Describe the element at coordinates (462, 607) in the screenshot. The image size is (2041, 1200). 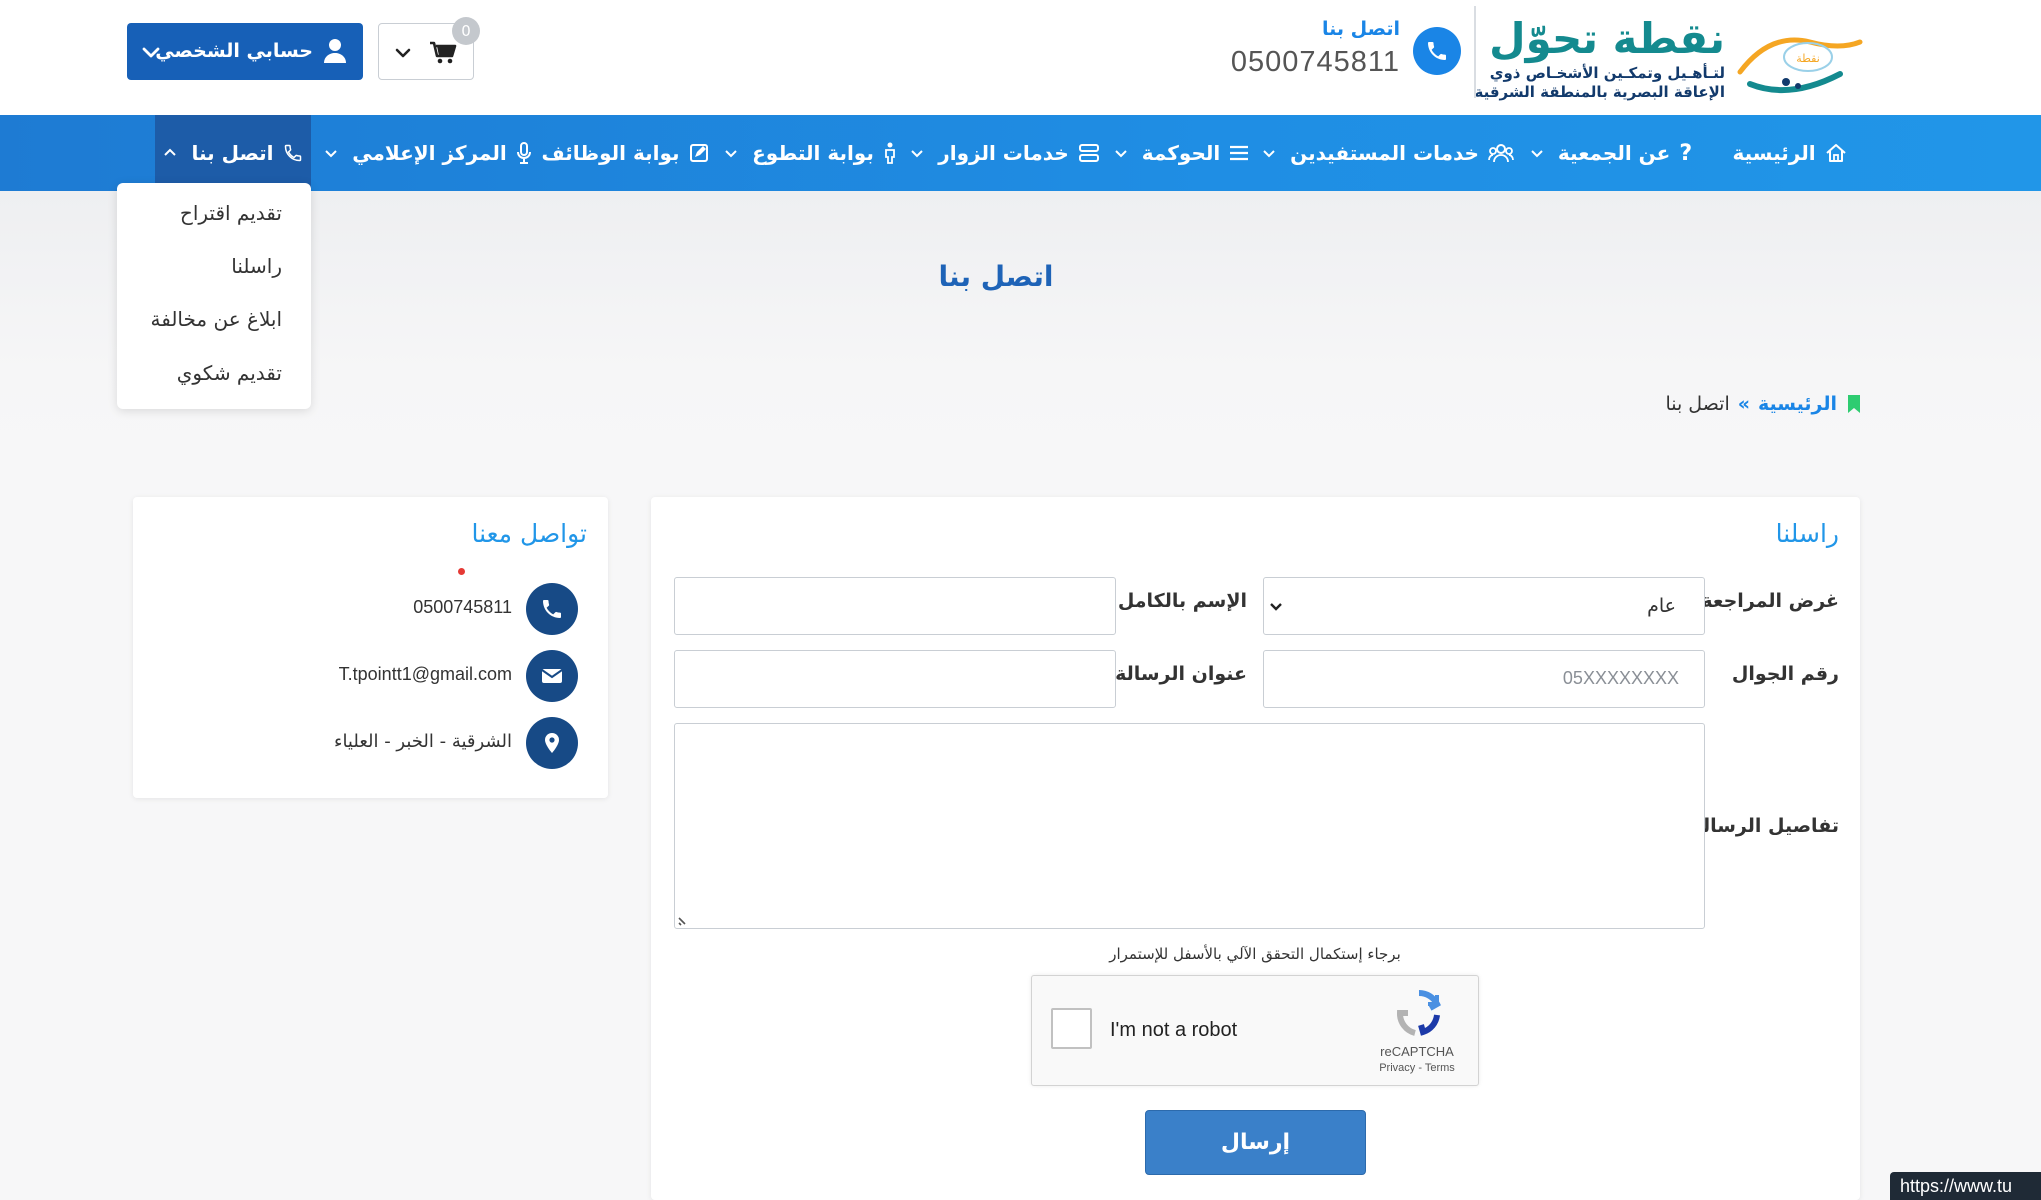
I see `info-phone: 0500745811` at that location.